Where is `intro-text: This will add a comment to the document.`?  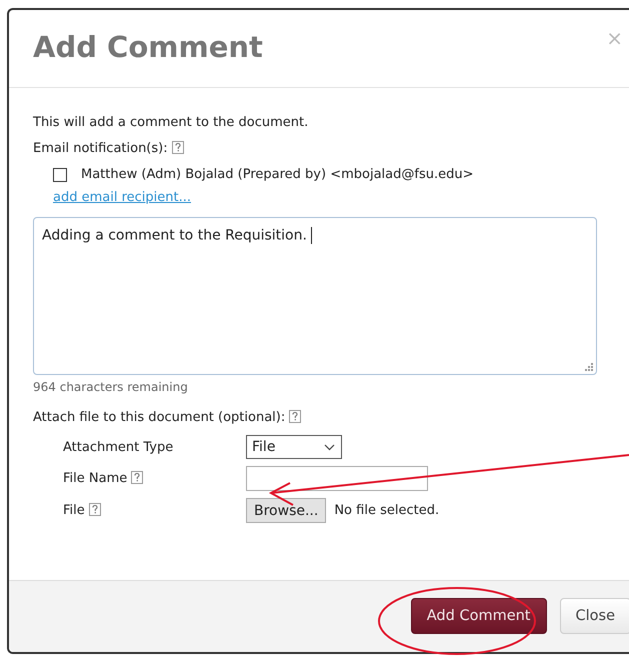 intro-text: This will add a comment to the document. is located at coordinates (170, 122).